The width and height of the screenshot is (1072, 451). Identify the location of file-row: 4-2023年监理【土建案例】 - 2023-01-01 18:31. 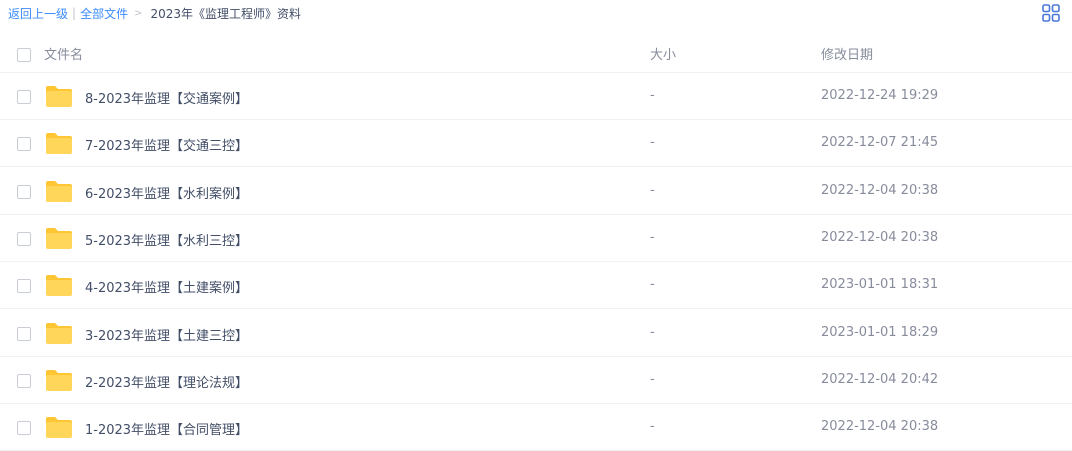
(536, 286).